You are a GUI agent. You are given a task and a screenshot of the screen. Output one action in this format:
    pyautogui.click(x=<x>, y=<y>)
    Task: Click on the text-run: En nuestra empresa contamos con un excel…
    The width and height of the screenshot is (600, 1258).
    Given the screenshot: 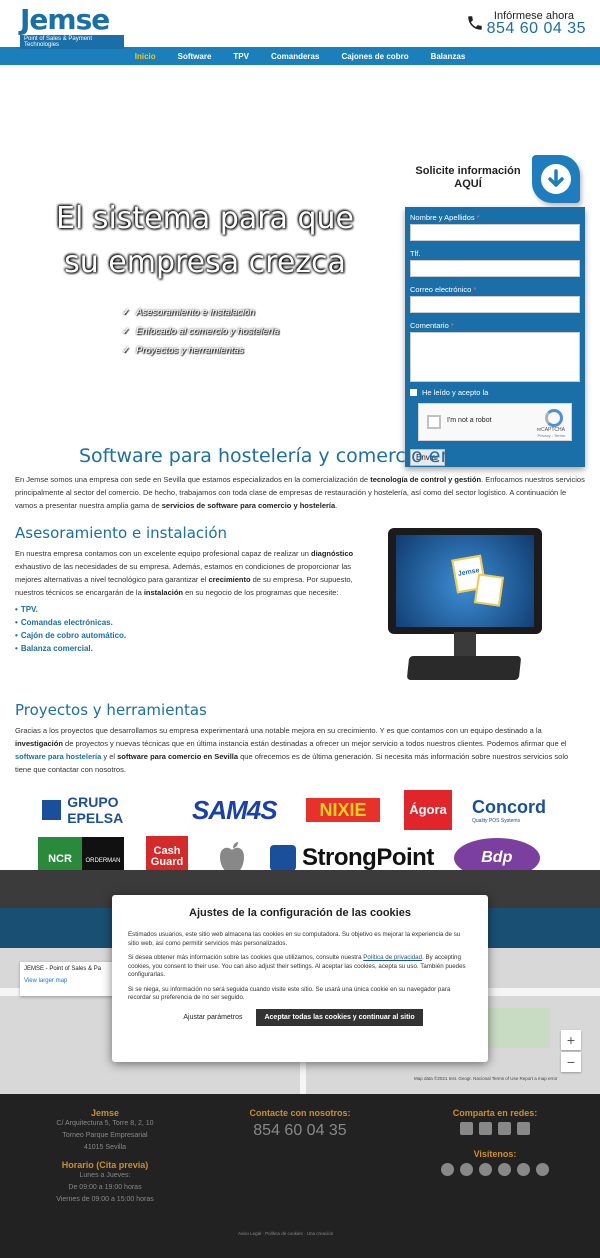 What is the action you would take?
    pyautogui.click(x=163, y=553)
    